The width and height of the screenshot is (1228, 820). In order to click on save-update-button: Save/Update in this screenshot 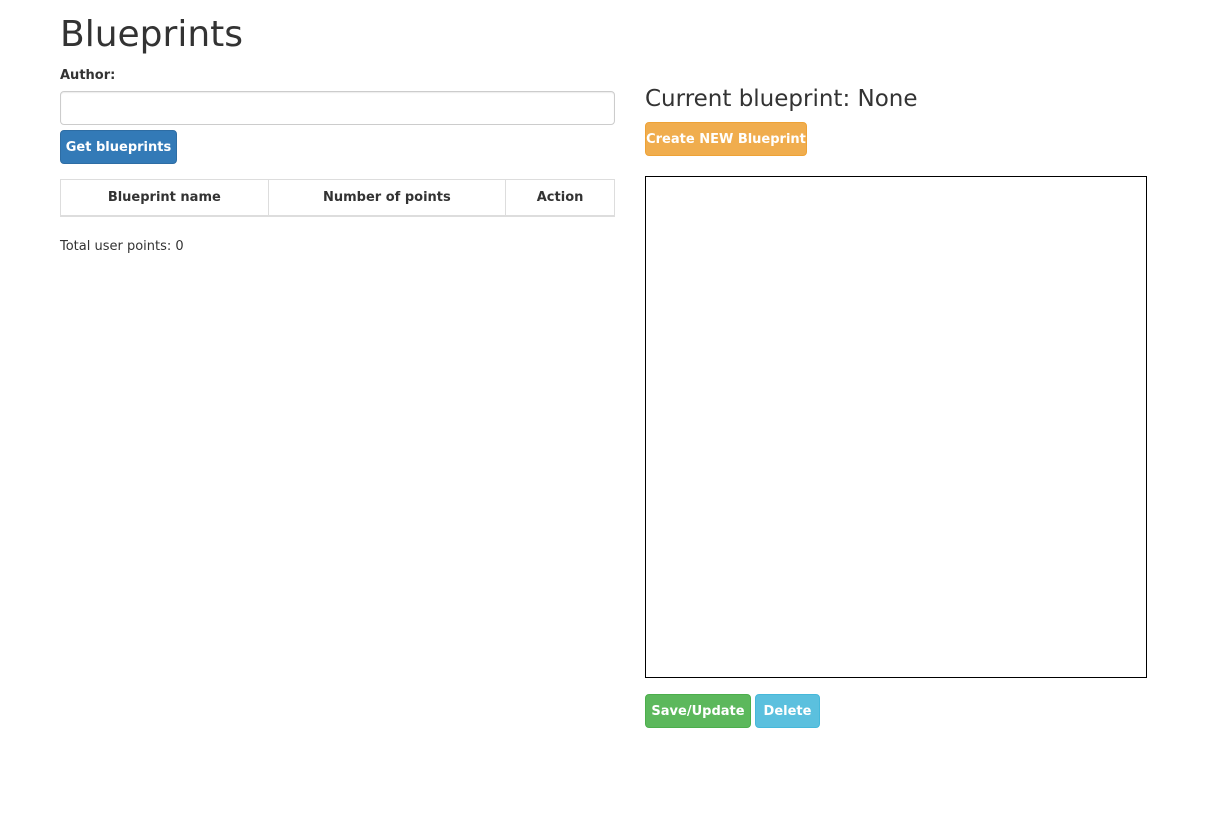, I will do `click(698, 711)`.